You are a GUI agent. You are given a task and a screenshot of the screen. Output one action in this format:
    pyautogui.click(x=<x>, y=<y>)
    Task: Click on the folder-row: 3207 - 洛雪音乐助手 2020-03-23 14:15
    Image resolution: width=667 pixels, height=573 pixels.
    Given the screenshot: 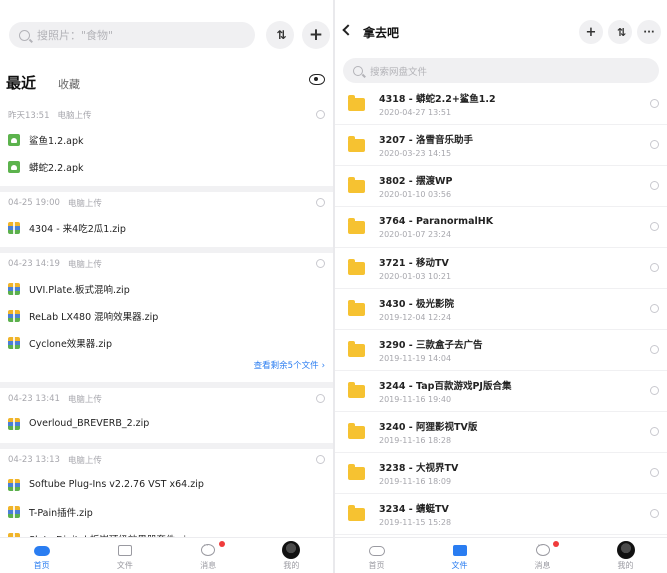 What is the action you would take?
    pyautogui.click(x=501, y=145)
    